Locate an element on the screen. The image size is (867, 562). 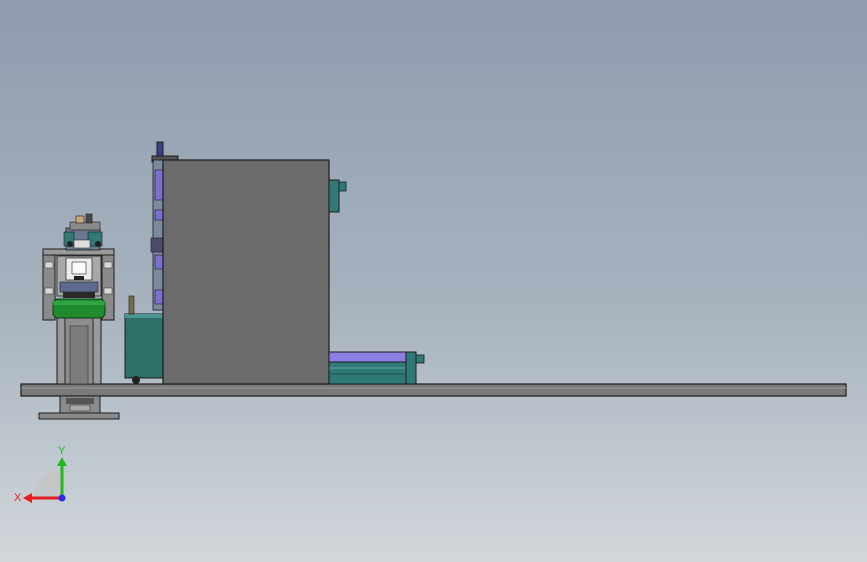
y-axis-label: Y is located at coordinates (62, 451).